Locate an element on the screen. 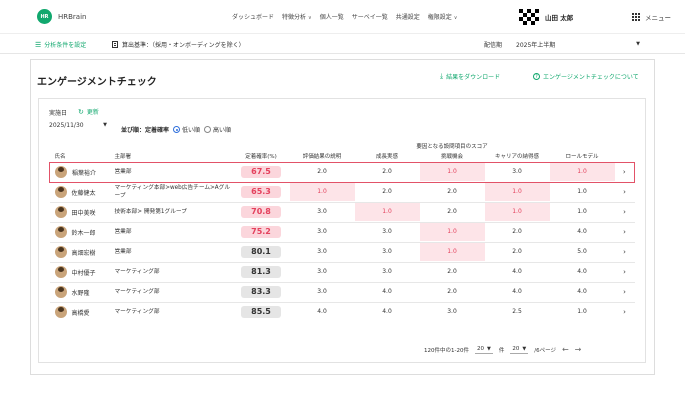  rate-cell: 85.5 is located at coordinates (261, 311).